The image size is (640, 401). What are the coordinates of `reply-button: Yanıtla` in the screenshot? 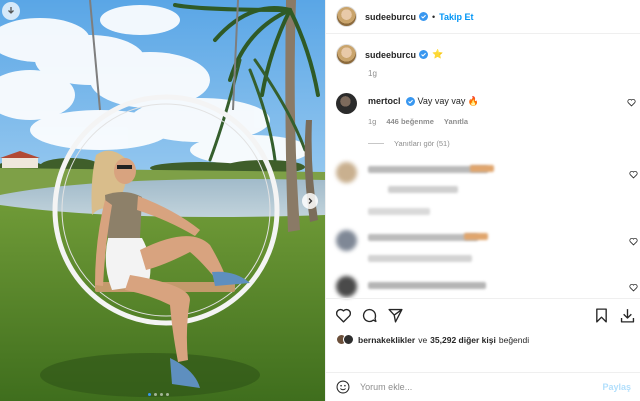 It's located at (456, 121).